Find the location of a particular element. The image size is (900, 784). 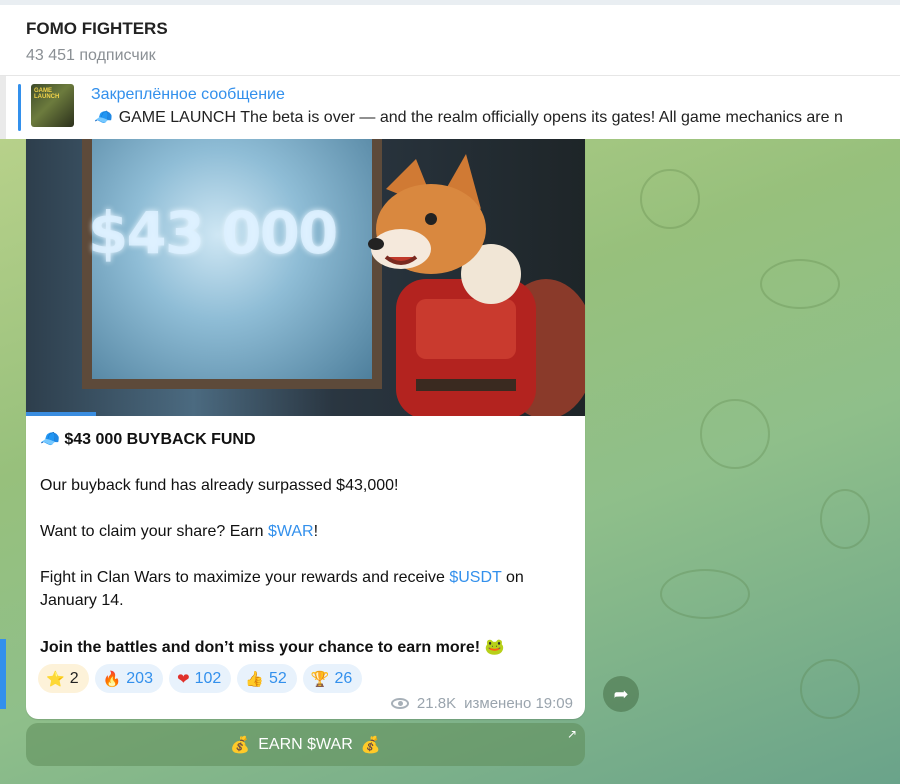

war-cashtag-link: $WAR is located at coordinates (291, 531).